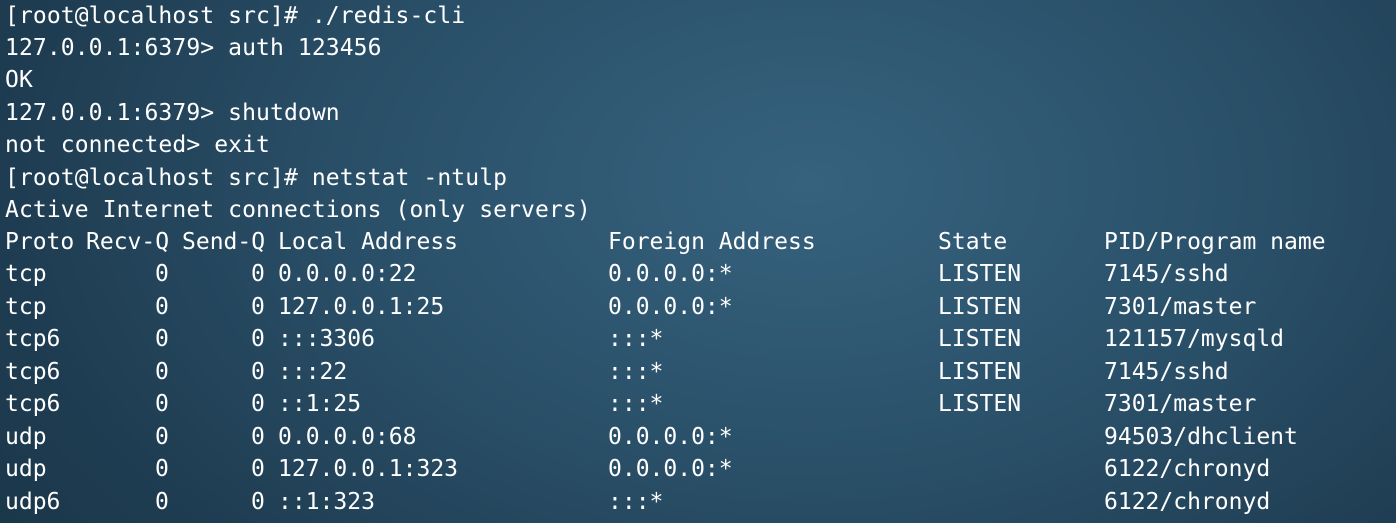  Describe the element at coordinates (313, 372) in the screenshot. I see `cell-local: :::22` at that location.